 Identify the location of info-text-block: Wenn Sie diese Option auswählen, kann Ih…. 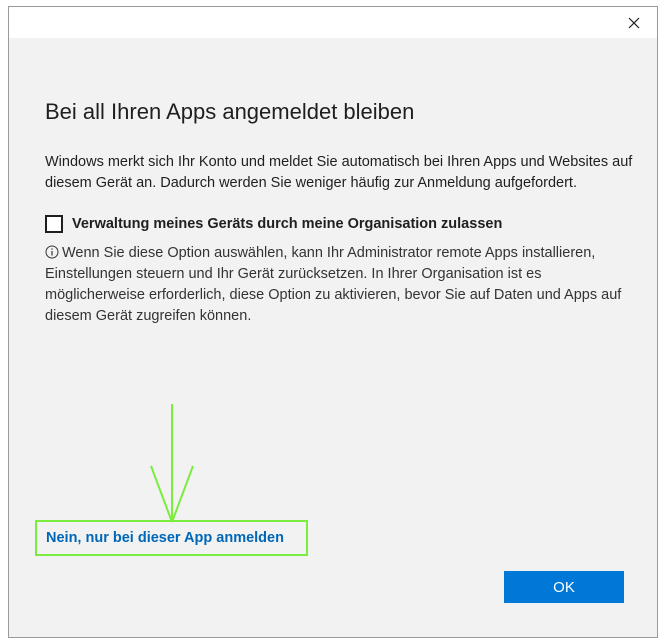
(340, 285).